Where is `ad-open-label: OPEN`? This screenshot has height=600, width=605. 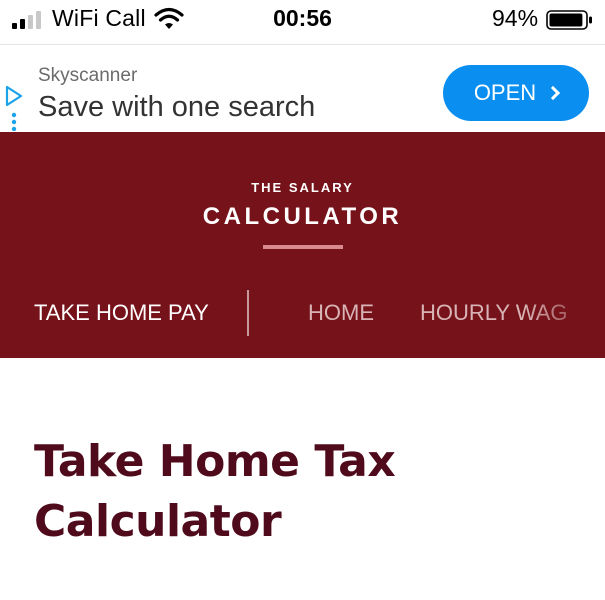
ad-open-label: OPEN is located at coordinates (505, 92).